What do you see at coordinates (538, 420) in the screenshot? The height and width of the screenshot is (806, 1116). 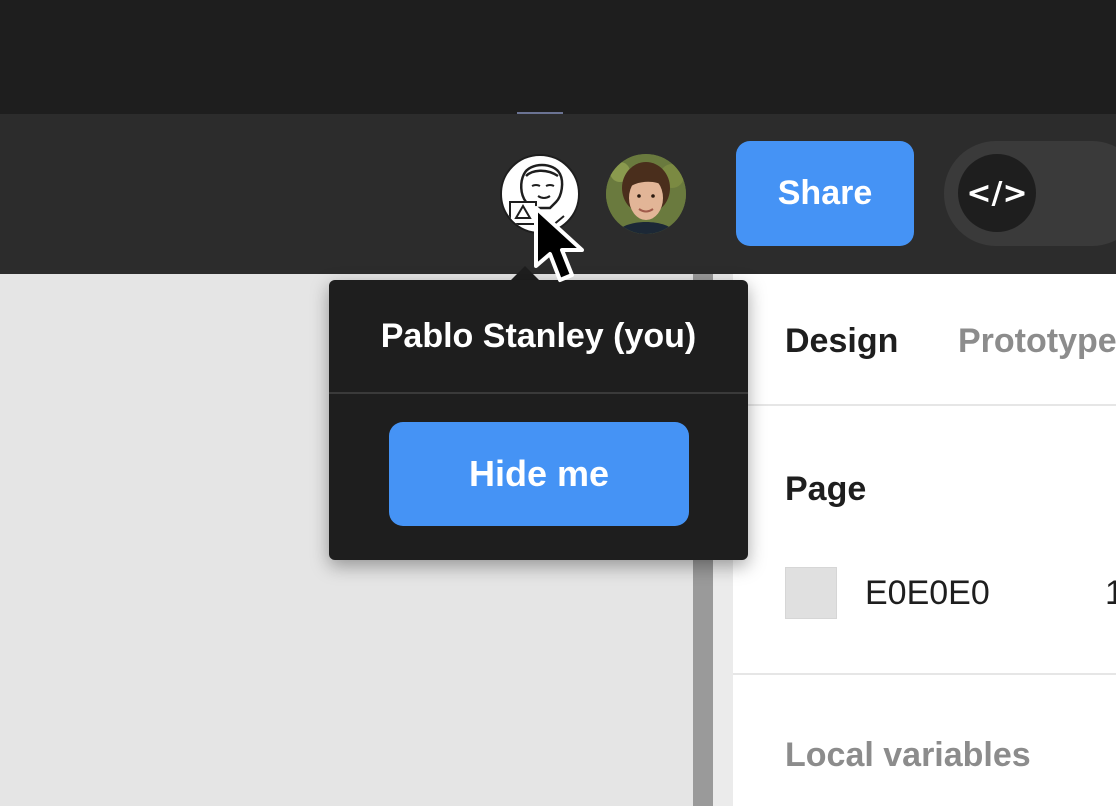 I see `user-tooltip: Pablo Stanley (you) Hide me` at bounding box center [538, 420].